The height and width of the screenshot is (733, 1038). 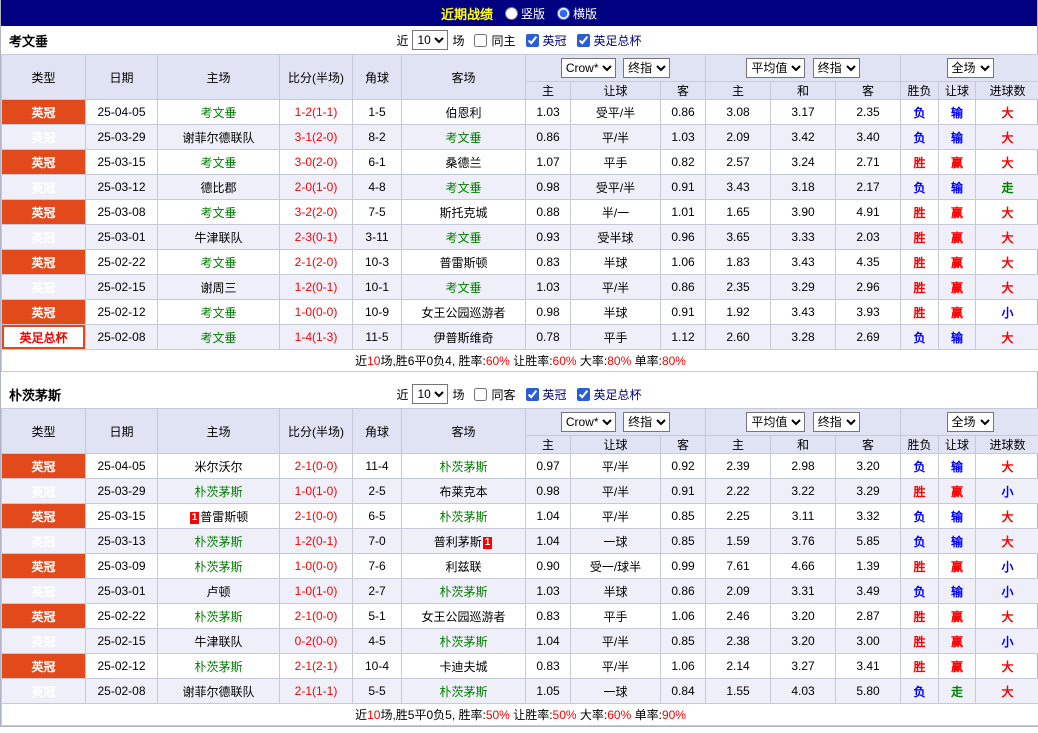 I want to click on horizontal-radio, so click(x=563, y=13).